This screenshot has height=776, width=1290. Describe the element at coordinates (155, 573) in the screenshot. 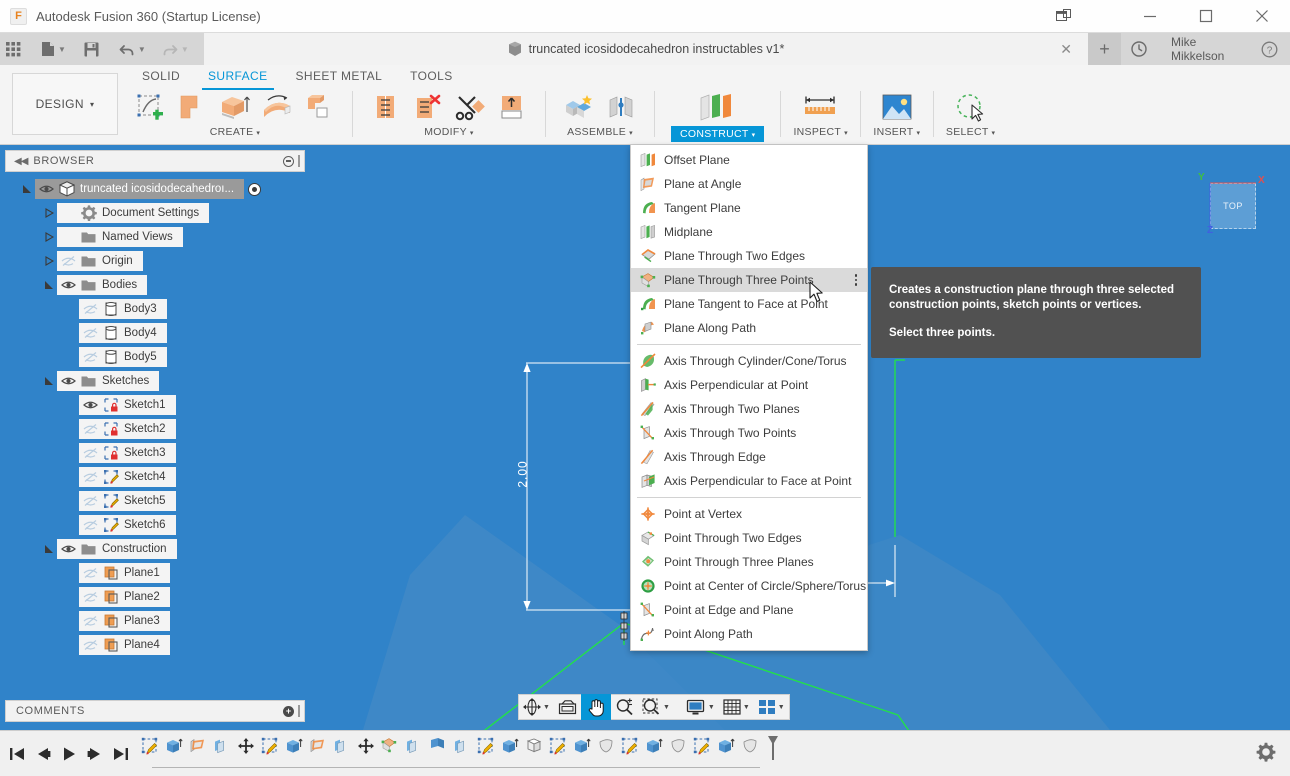

I see `tree-node: Plane1` at that location.